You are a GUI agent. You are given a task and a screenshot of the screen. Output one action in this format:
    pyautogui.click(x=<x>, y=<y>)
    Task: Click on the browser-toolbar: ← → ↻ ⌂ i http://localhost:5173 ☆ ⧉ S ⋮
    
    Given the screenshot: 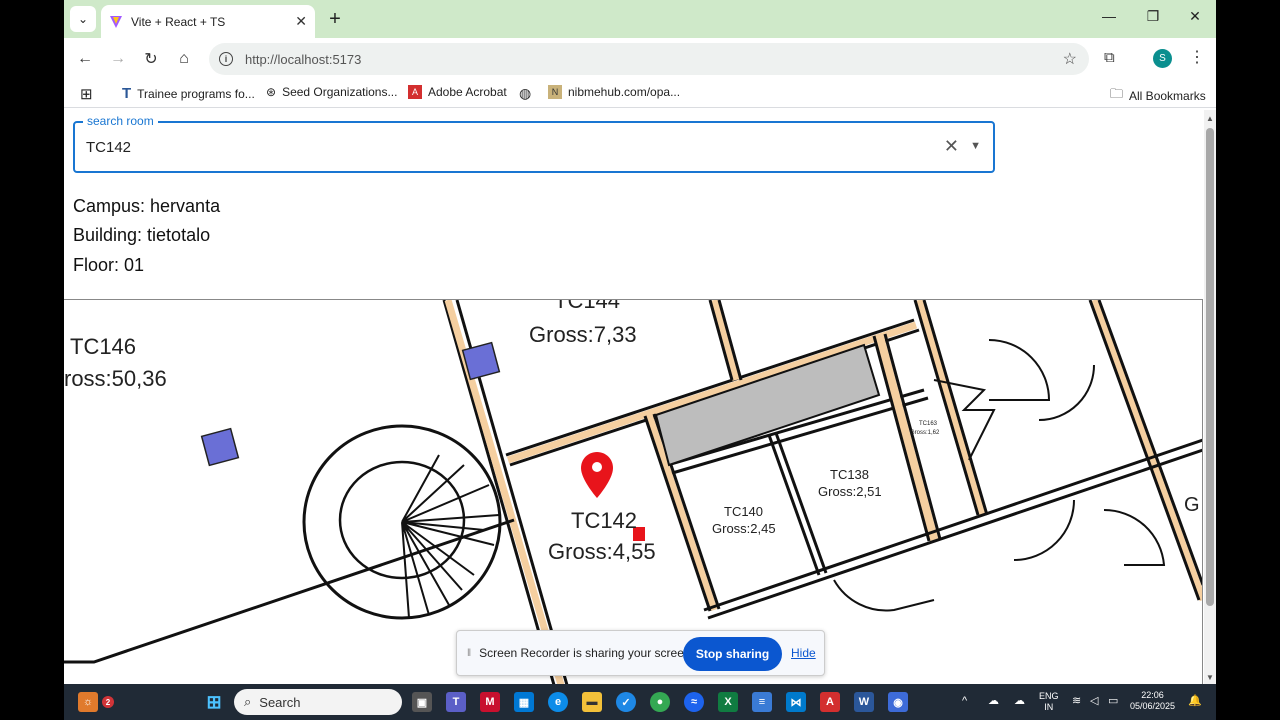 What is the action you would take?
    pyautogui.click(x=640, y=58)
    